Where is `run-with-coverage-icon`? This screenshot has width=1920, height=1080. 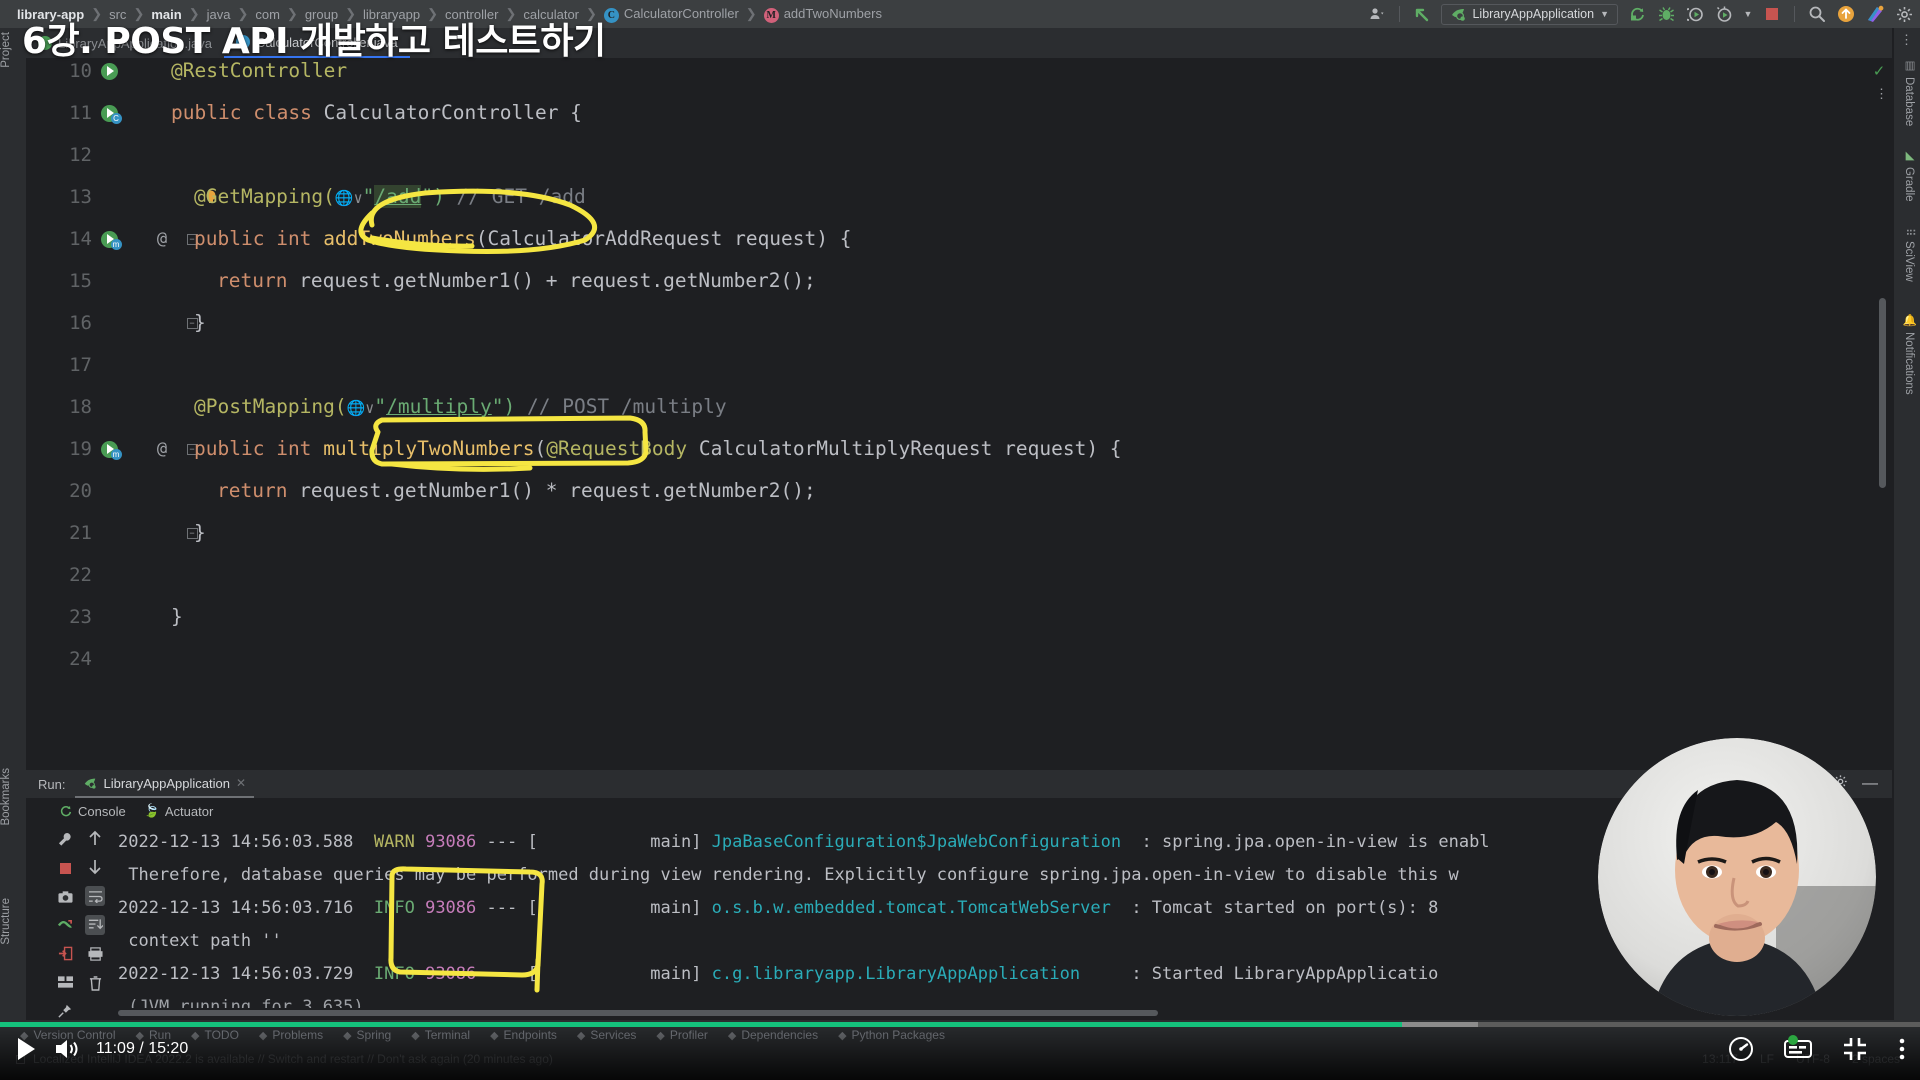 run-with-coverage-icon is located at coordinates (1695, 14).